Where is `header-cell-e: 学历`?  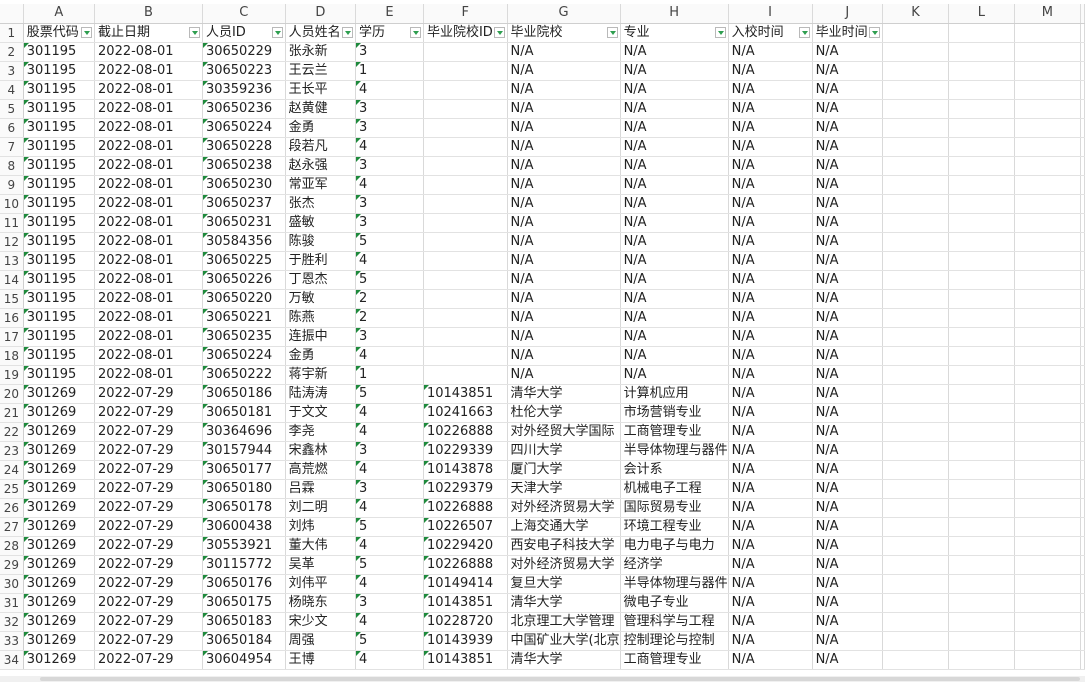
header-cell-e: 学历 is located at coordinates (389, 33).